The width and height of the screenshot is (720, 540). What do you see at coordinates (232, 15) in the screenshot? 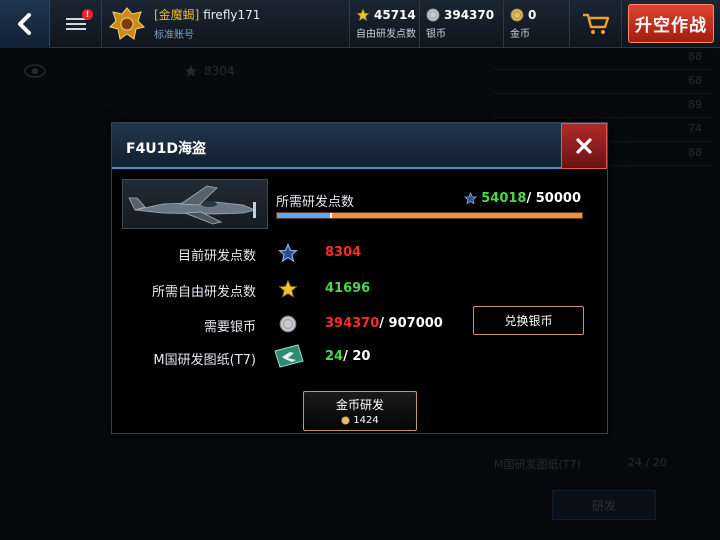
I see `player-nickname: firefly171` at bounding box center [232, 15].